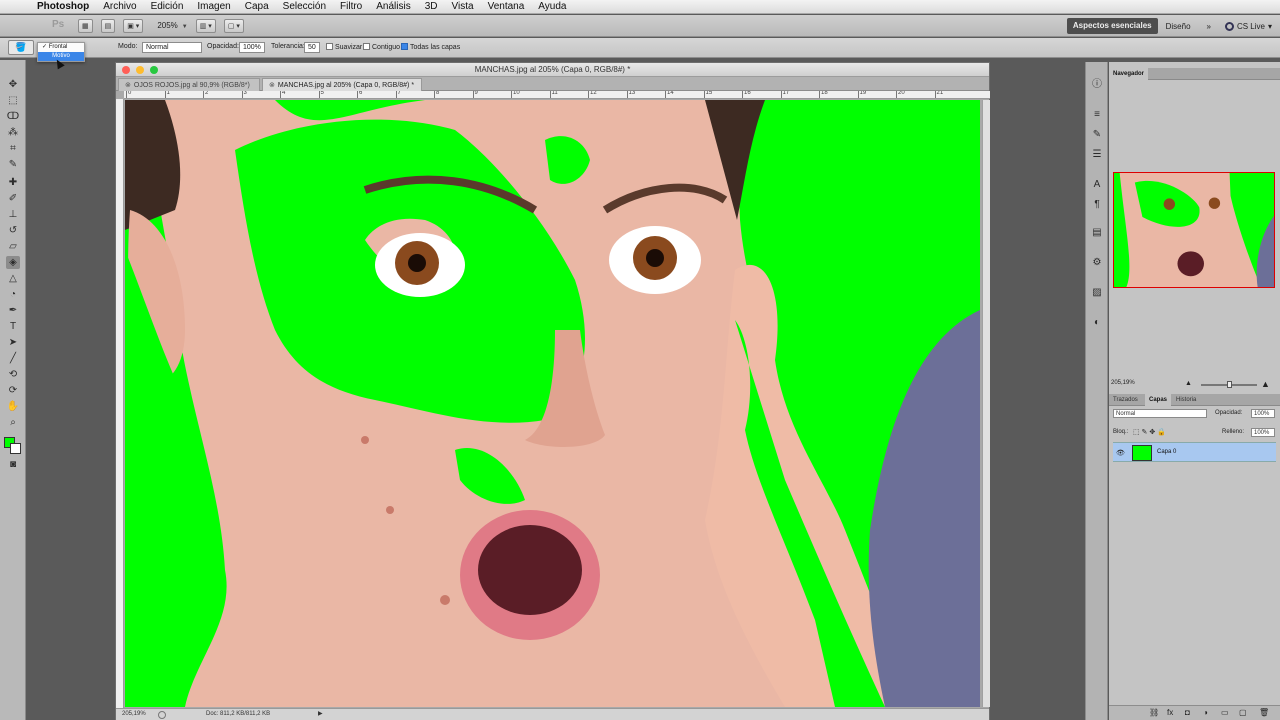 This screenshot has height=720, width=1280. What do you see at coordinates (21, 47) in the screenshot?
I see `tool-preset-picker: 🪣` at bounding box center [21, 47].